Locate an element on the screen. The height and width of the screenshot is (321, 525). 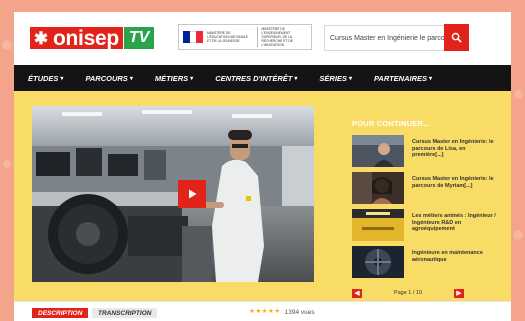
playlist-pager: ◀ Page 1 / 10 ▶ is located at coordinates (408, 293).